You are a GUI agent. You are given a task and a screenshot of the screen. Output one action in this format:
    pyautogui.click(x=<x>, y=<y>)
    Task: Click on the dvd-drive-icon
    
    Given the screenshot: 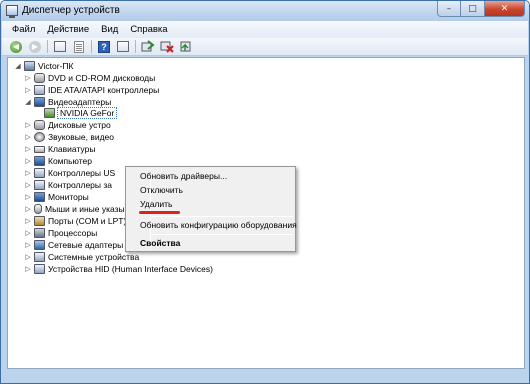 What is the action you would take?
    pyautogui.click(x=39, y=78)
    